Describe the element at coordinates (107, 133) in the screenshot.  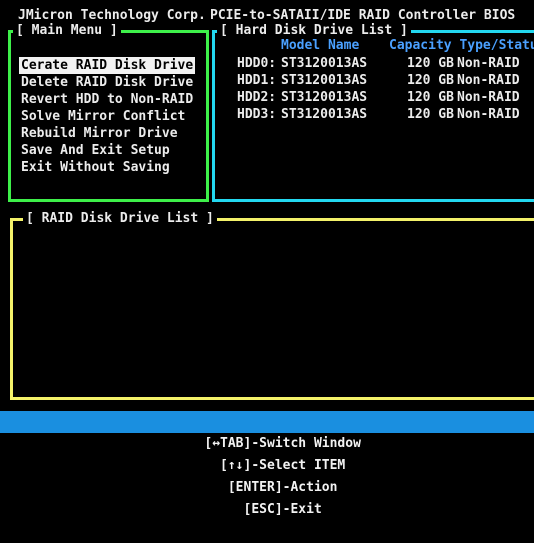
I see `menu-item-rebuild-mirror: Rebuild Mirror Drive` at that location.